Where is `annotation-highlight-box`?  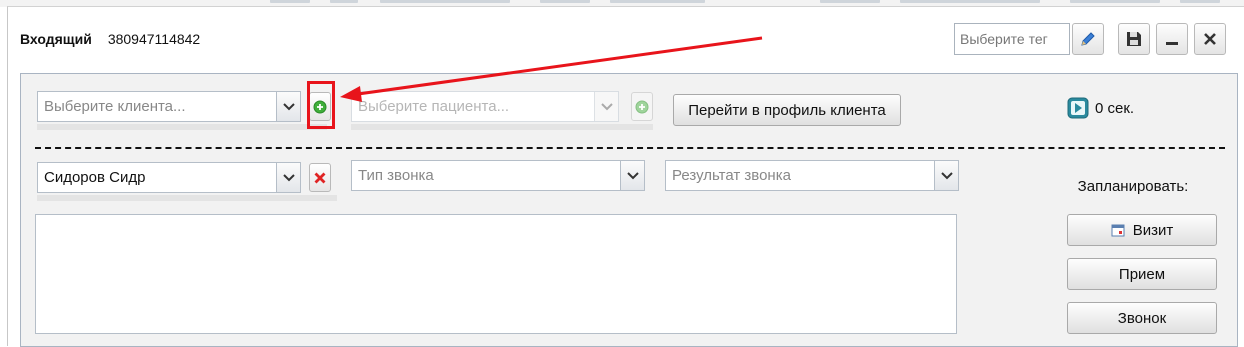 annotation-highlight-box is located at coordinates (321, 105).